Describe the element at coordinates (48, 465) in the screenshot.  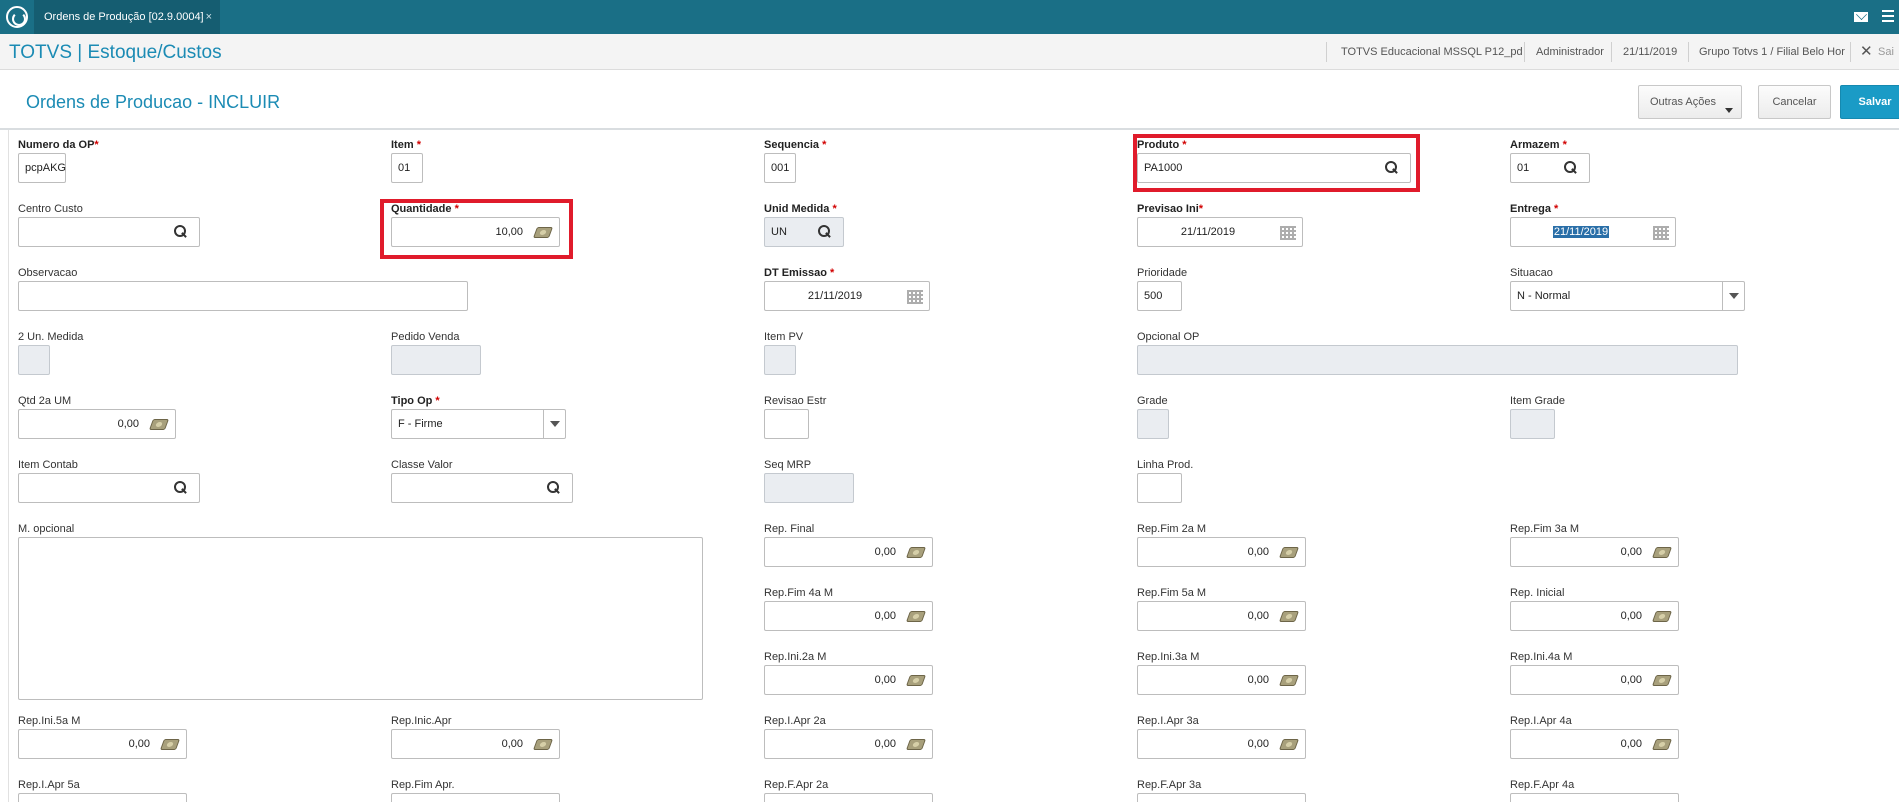
I see `item-contab-label: Item Contab` at that location.